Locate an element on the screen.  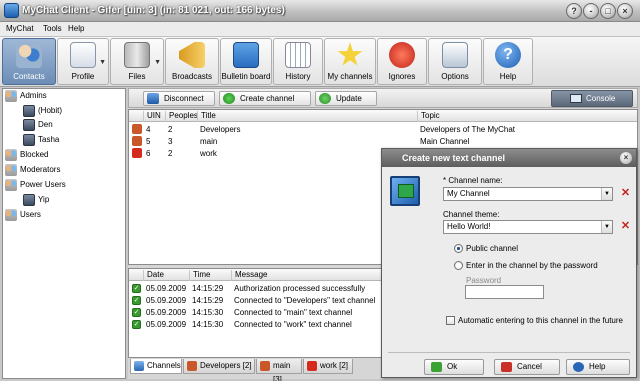
group-icon is located at coordinates (11, 95).